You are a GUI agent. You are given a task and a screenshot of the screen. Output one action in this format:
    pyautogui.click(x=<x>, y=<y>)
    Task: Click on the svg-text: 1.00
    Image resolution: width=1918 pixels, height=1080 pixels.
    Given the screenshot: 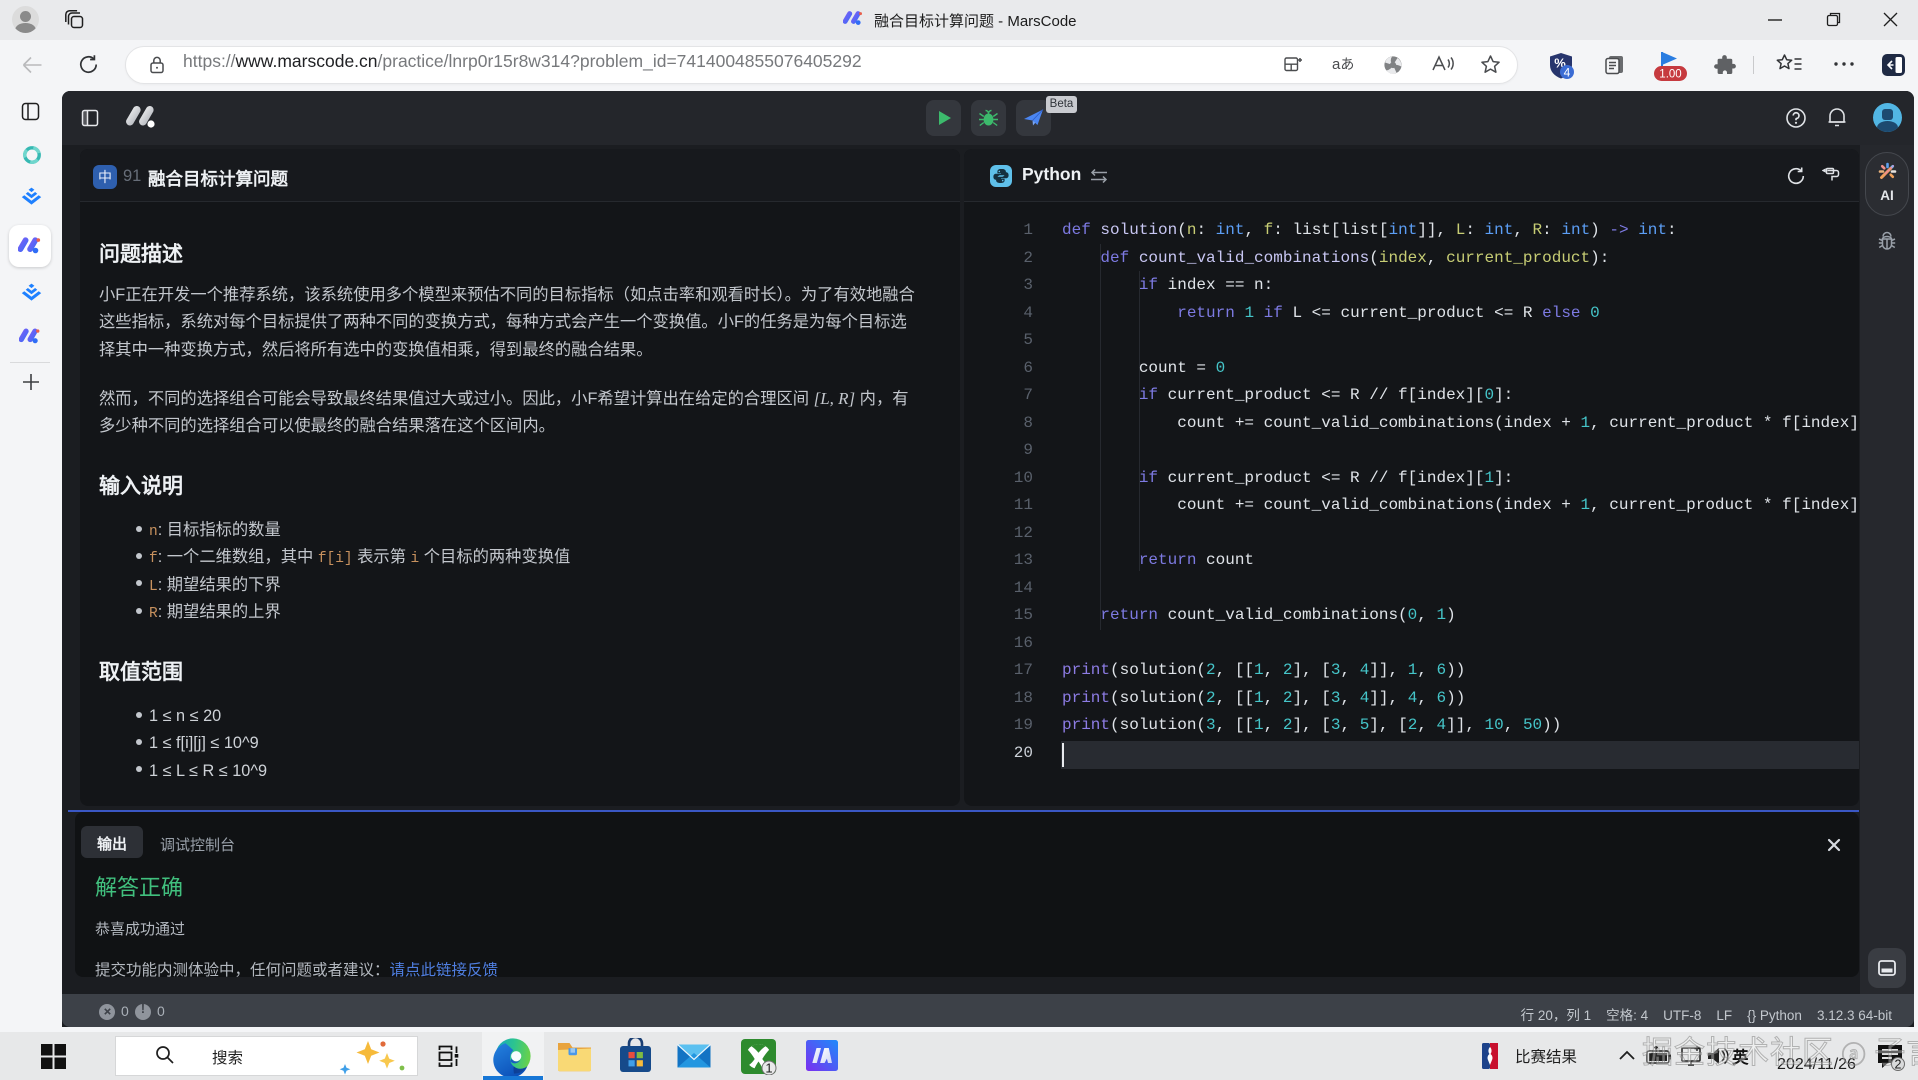 What is the action you would take?
    pyautogui.click(x=1670, y=75)
    